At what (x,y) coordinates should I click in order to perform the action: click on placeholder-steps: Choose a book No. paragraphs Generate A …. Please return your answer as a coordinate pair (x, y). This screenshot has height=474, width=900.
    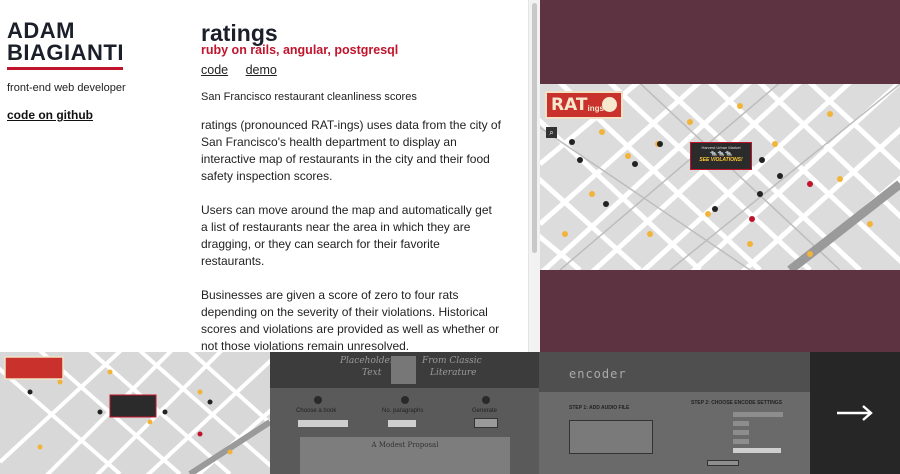
    Looking at the image, I should click on (404, 433).